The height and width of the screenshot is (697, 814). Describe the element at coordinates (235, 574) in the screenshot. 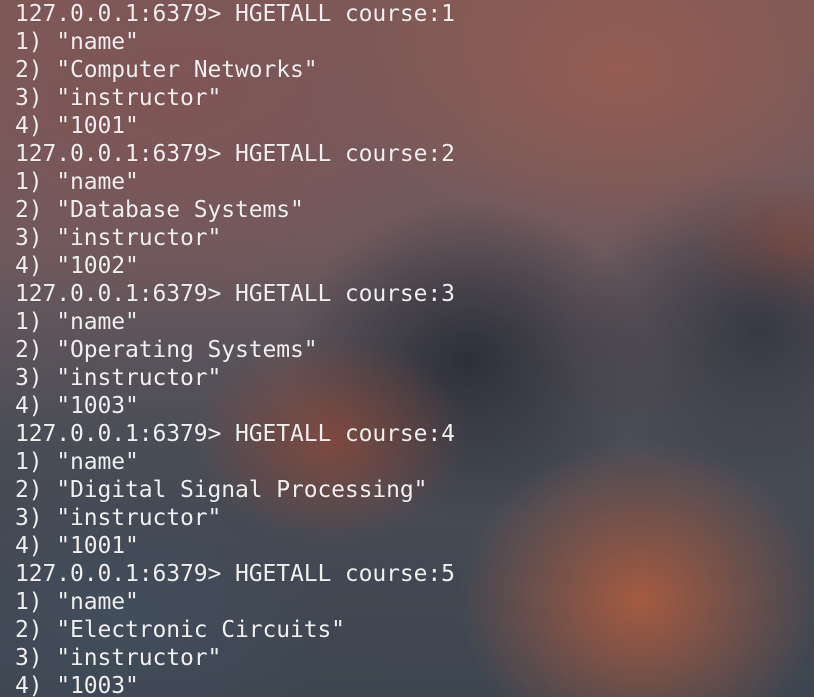

I see `prompt-line: 127.0.0.1:6379> HGETALL course:5` at that location.